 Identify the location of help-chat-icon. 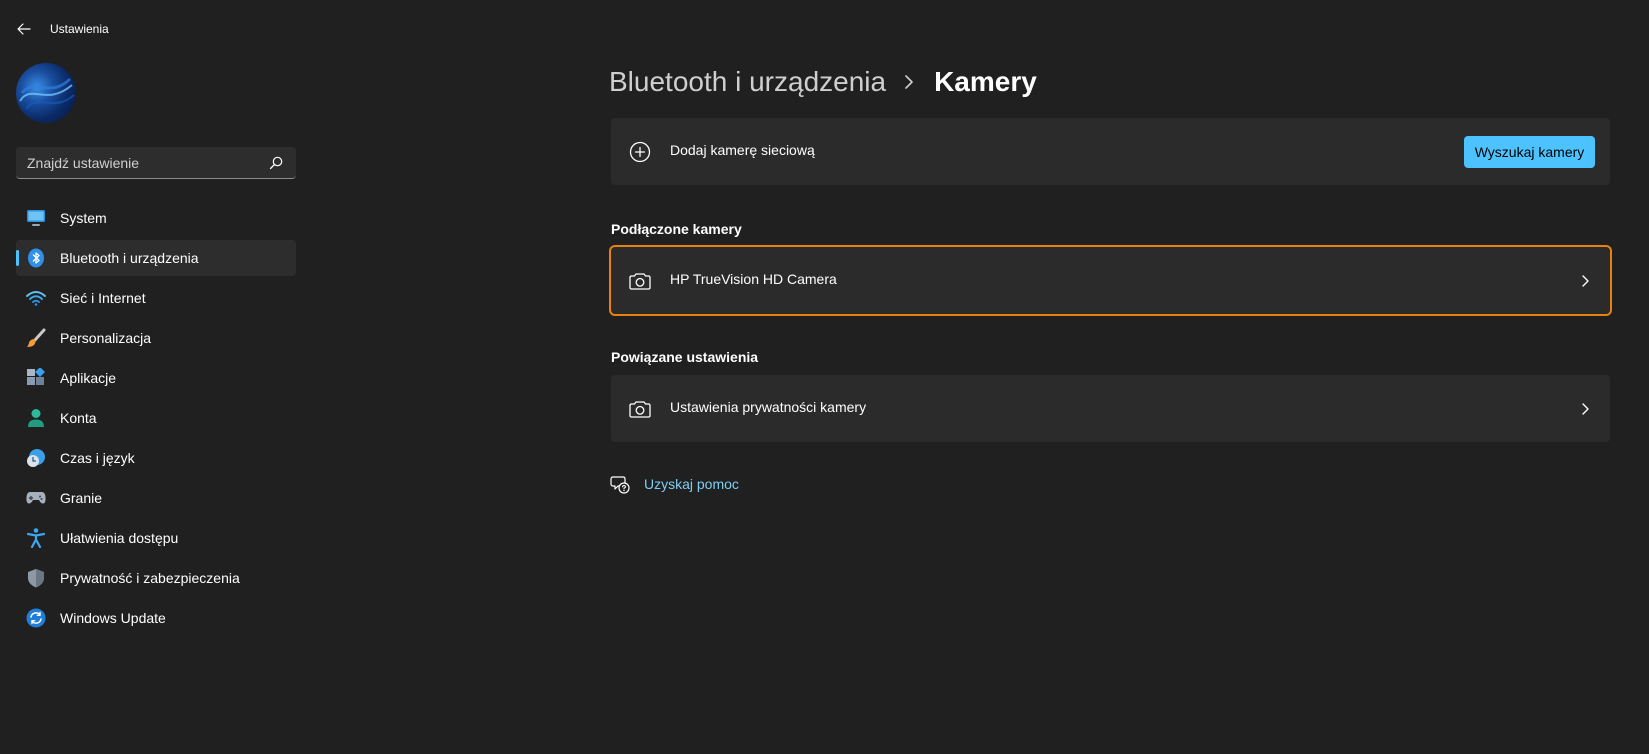
(620, 485).